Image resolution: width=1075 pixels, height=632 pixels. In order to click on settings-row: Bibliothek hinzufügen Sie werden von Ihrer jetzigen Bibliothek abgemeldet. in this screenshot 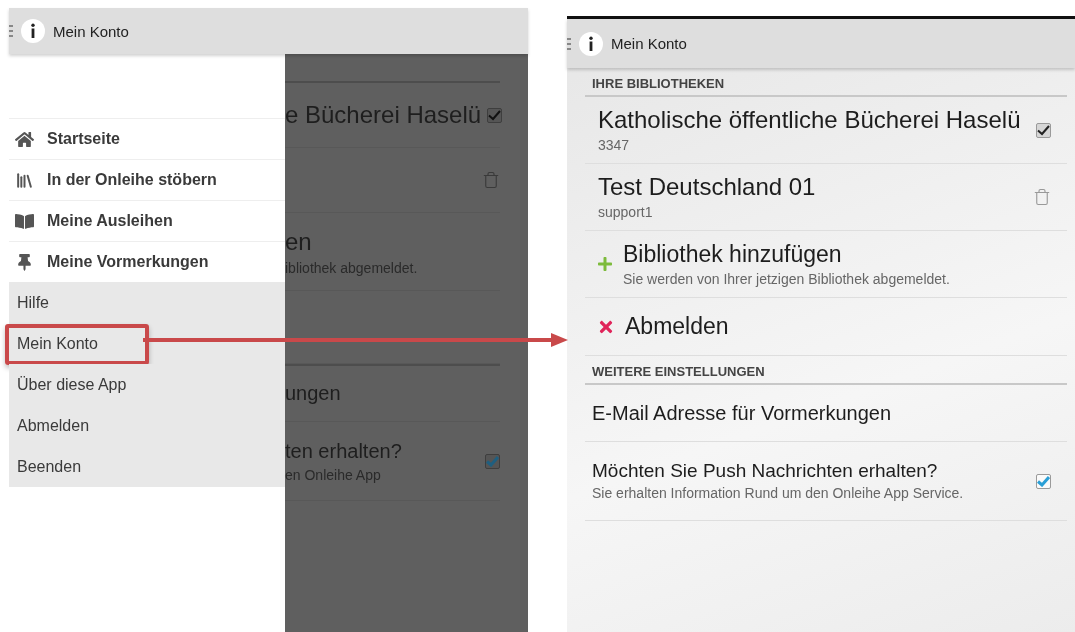, I will do `click(826, 264)`.